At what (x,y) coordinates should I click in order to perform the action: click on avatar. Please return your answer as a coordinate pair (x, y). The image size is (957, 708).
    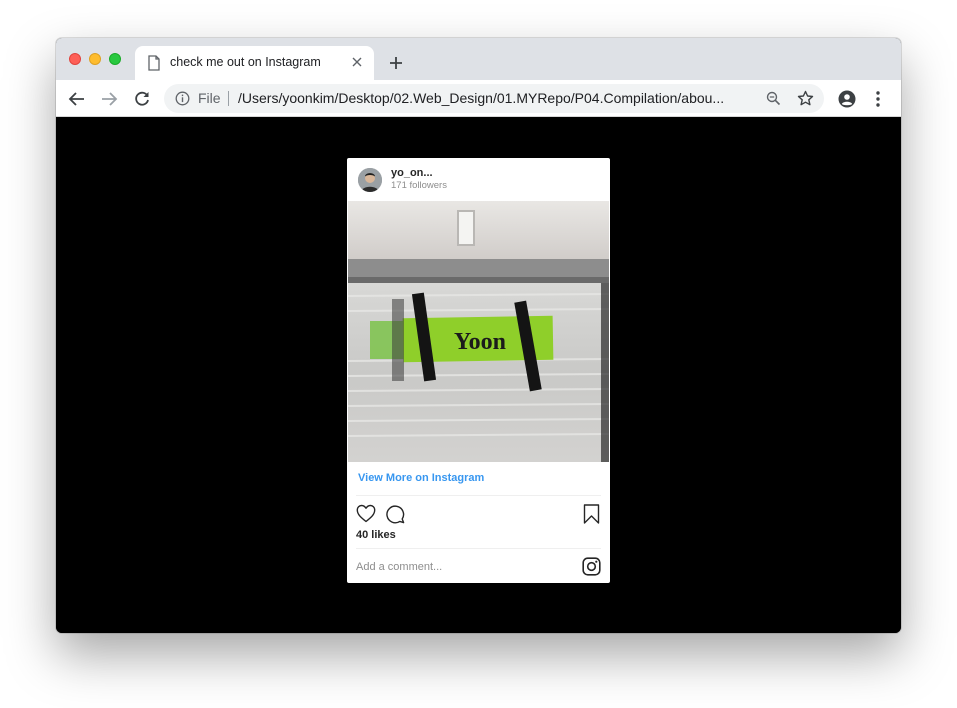
    Looking at the image, I should click on (370, 180).